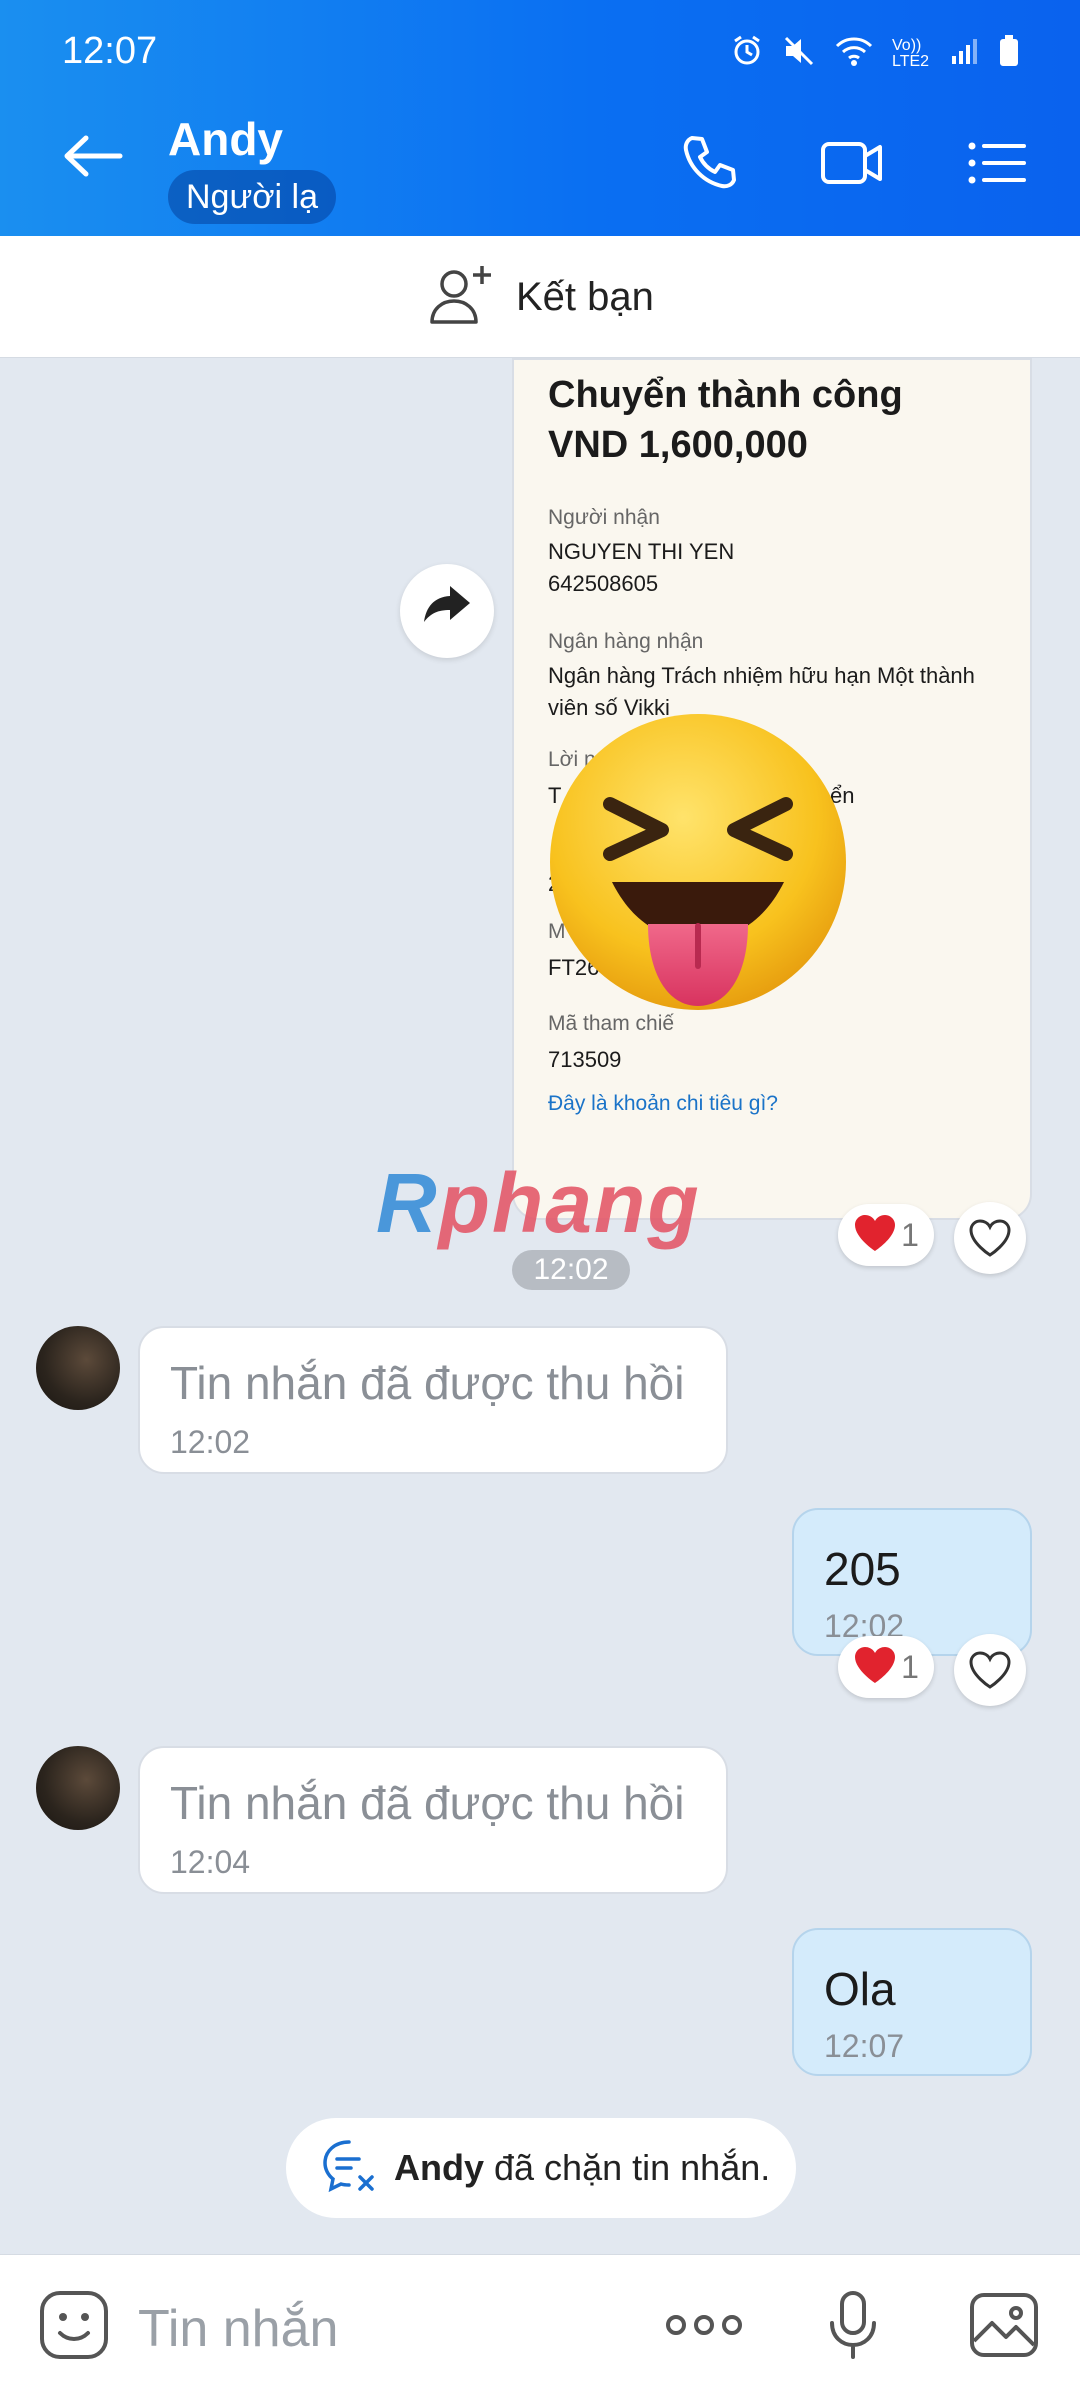 The image size is (1080, 2400). Describe the element at coordinates (703, 2325) in the screenshot. I see `more-options-icon` at that location.